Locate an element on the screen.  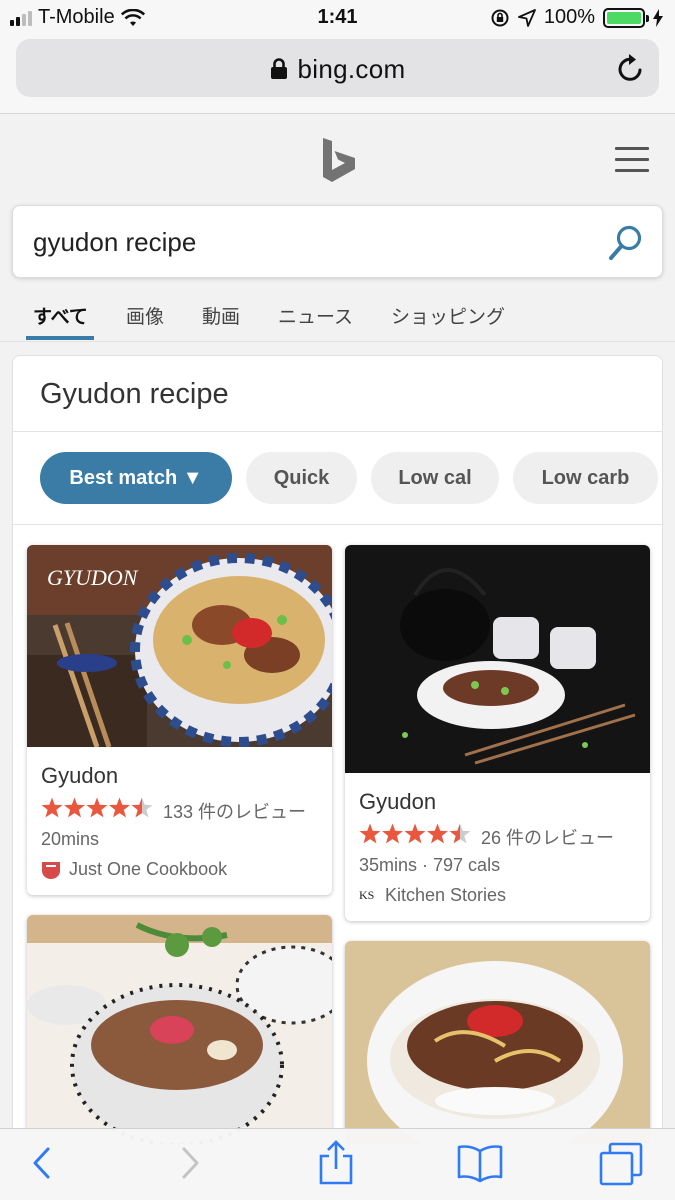
search-icon is located at coordinates (626, 243).